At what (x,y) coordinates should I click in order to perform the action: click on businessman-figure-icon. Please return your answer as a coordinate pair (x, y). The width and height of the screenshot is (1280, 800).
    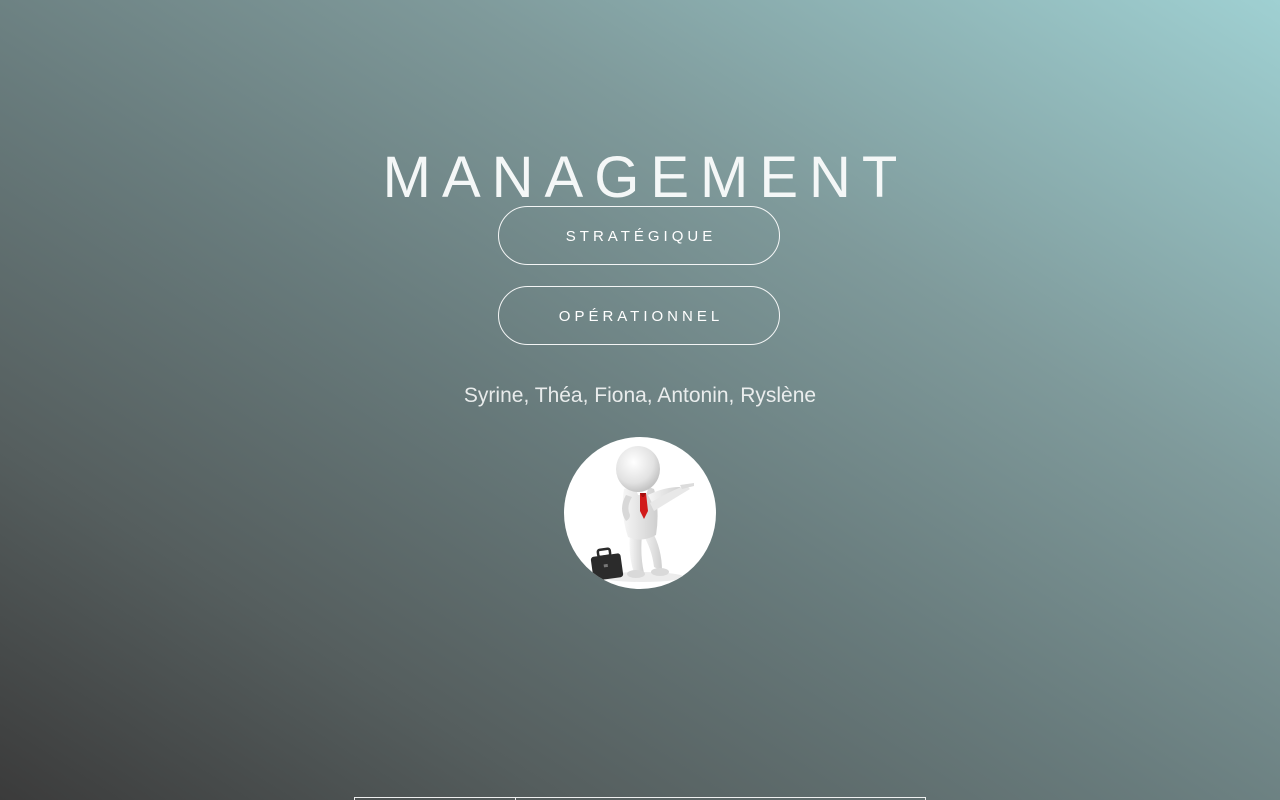
    Looking at the image, I should click on (642, 514).